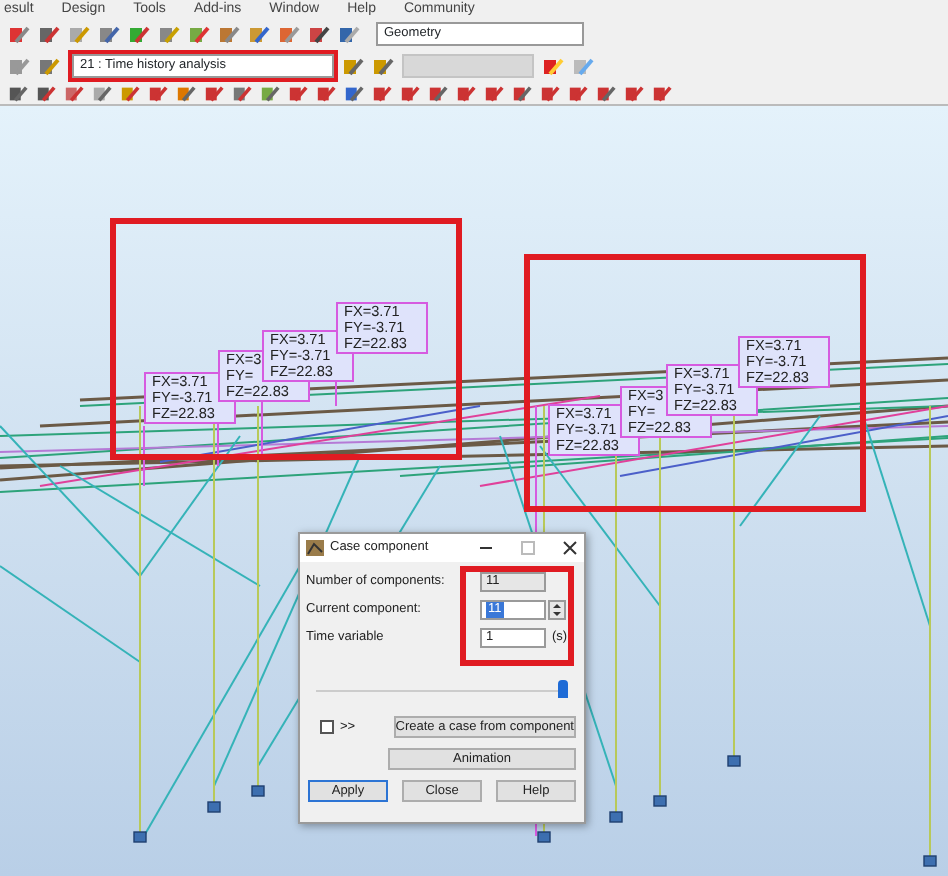 The width and height of the screenshot is (948, 876). I want to click on close-icon, so click(570, 548).